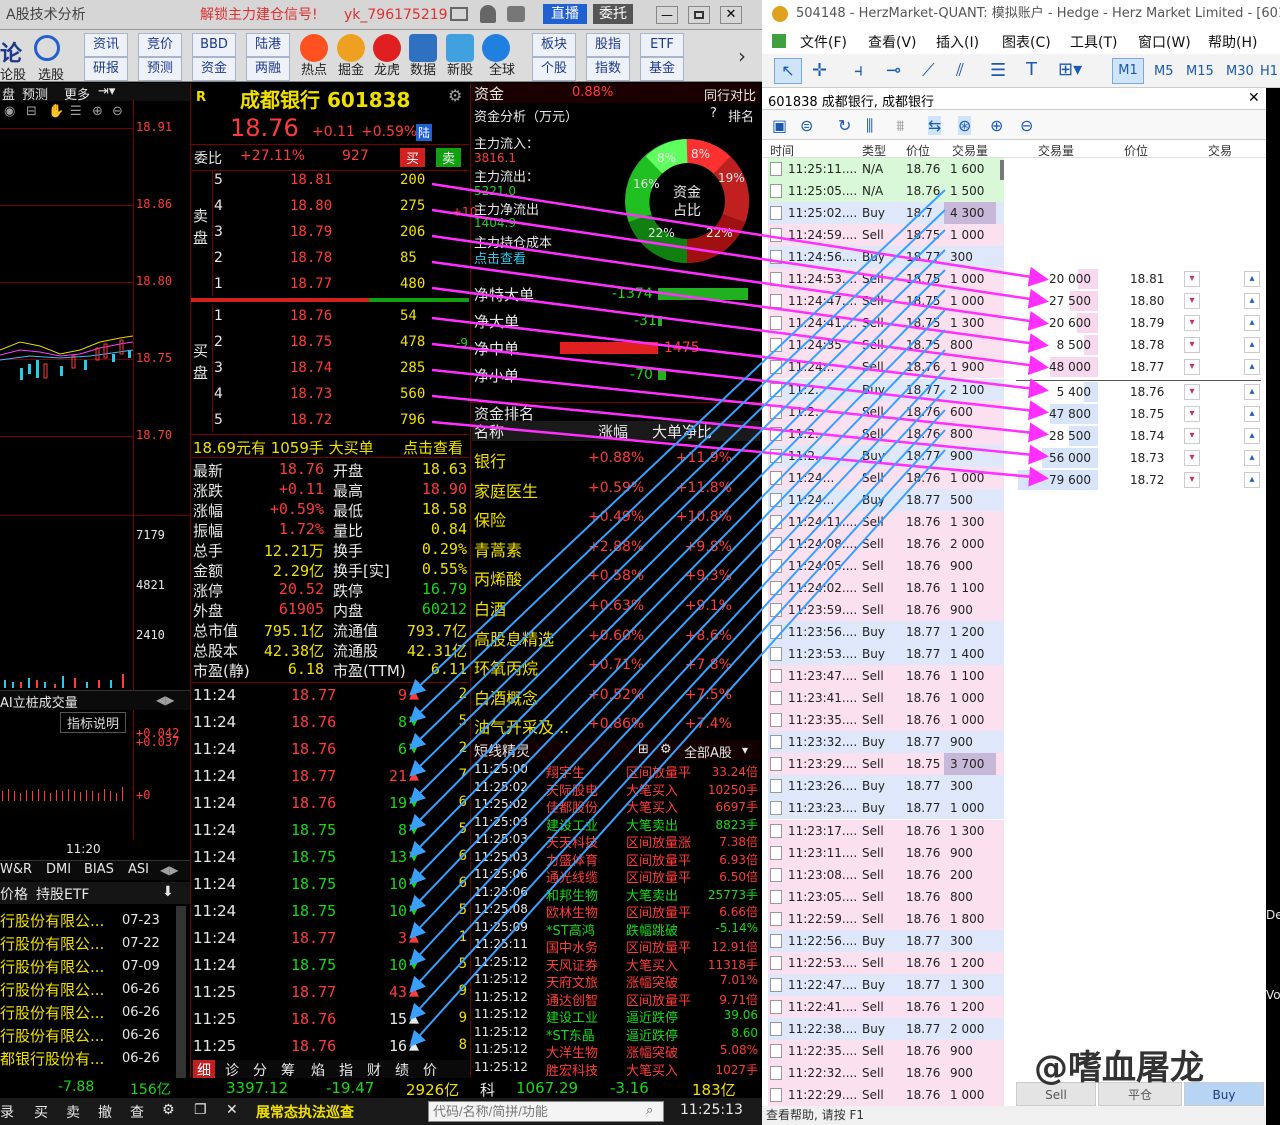 The height and width of the screenshot is (1125, 1280). I want to click on chart-tab-pan: 盘, so click(8, 93).